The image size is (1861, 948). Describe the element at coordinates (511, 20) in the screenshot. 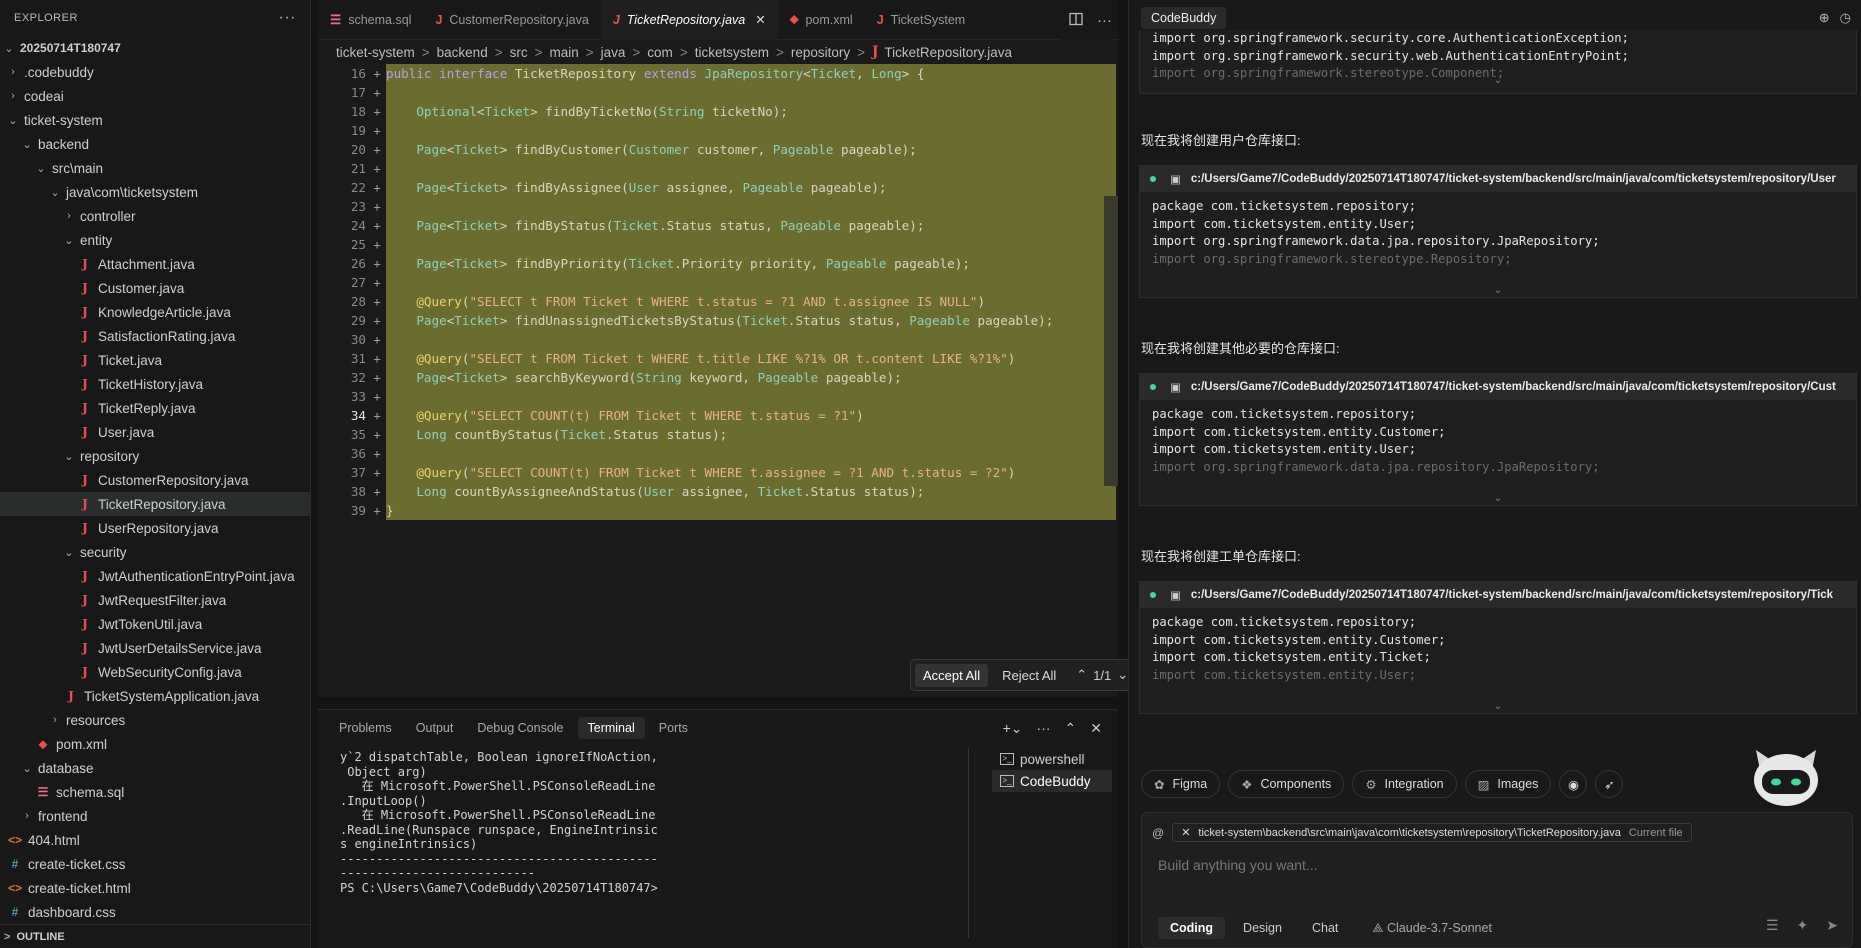

I see `editor-tab: J CustomerRepository.java` at that location.